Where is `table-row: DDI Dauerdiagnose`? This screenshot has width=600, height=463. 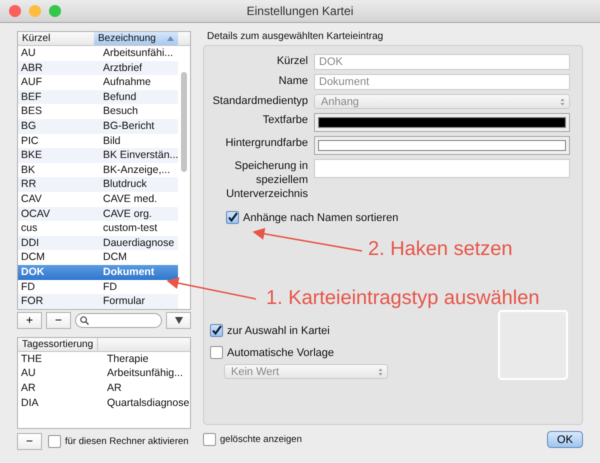
table-row: DDI Dauerdiagnose is located at coordinates (98, 243).